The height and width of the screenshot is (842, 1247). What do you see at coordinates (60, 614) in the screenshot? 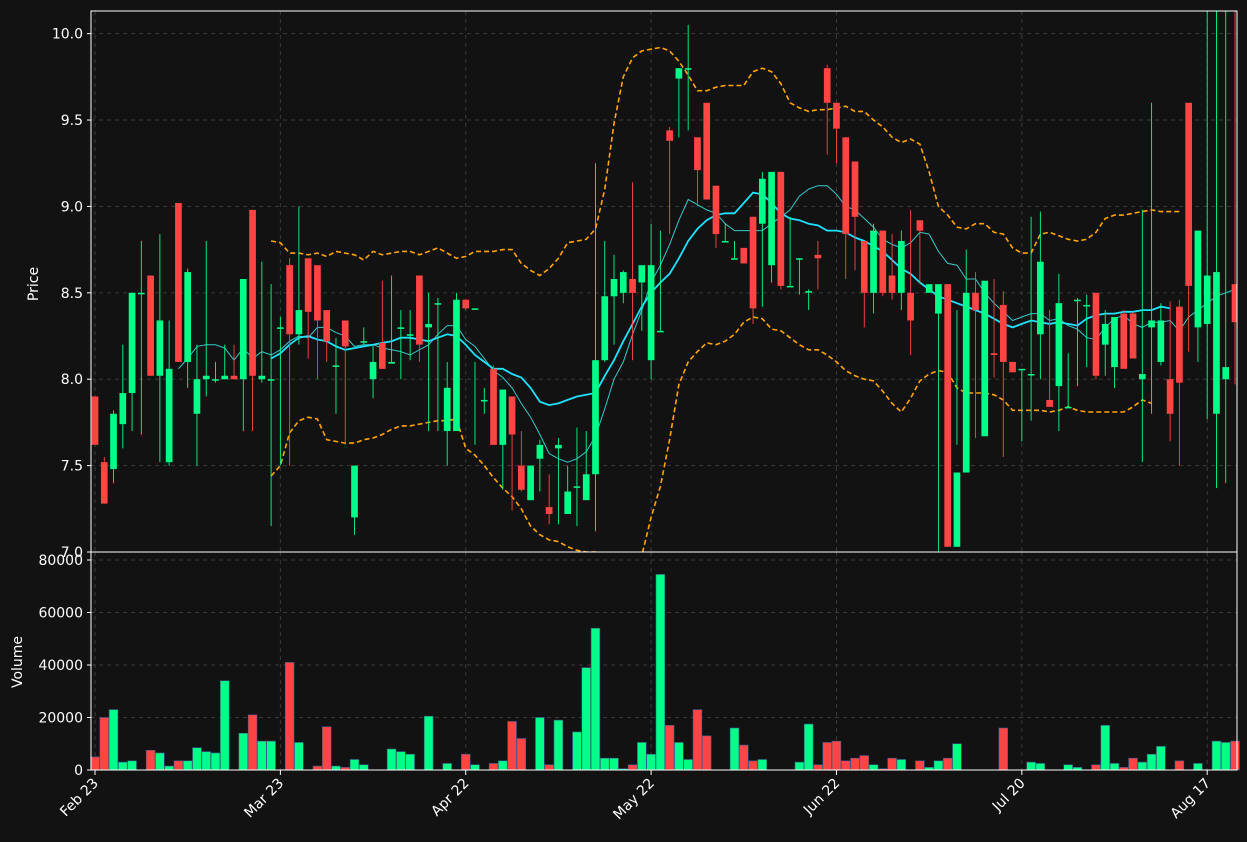
I see `volume-tick-label: 60000` at bounding box center [60, 614].